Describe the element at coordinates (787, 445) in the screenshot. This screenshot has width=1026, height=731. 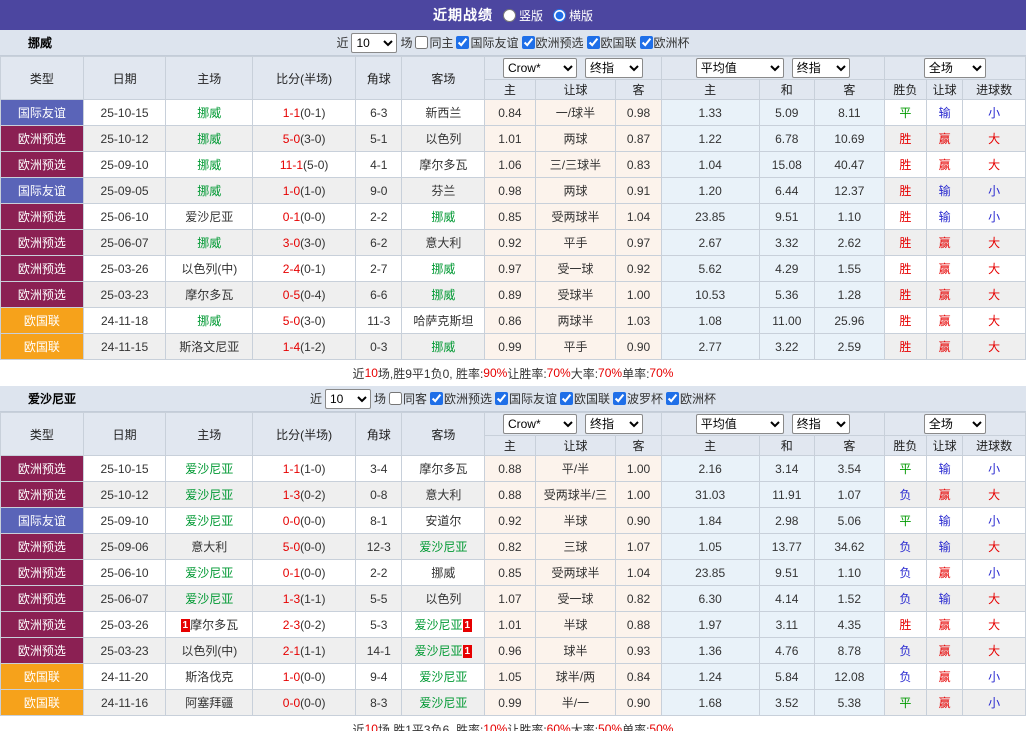
I see `sub-column-header: 和` at that location.